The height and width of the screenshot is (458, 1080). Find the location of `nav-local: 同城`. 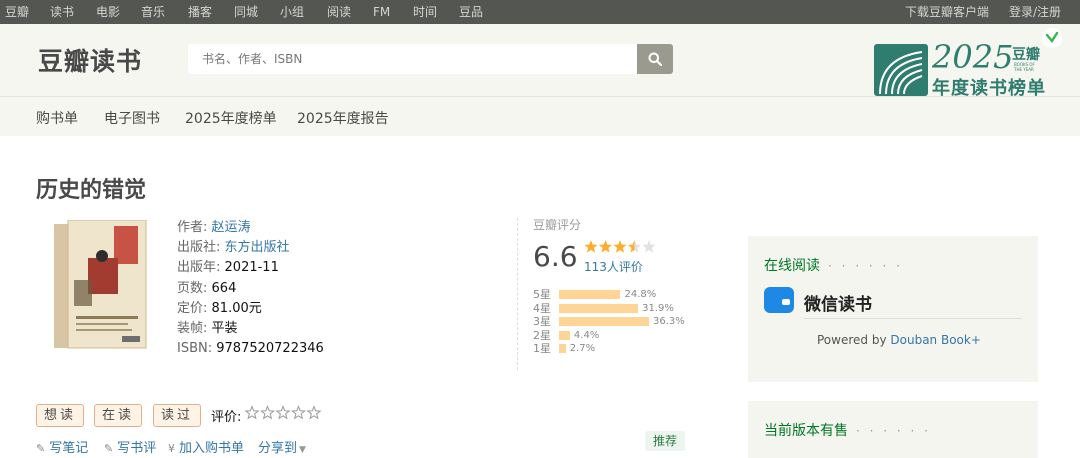

nav-local: 同城 is located at coordinates (246, 12).